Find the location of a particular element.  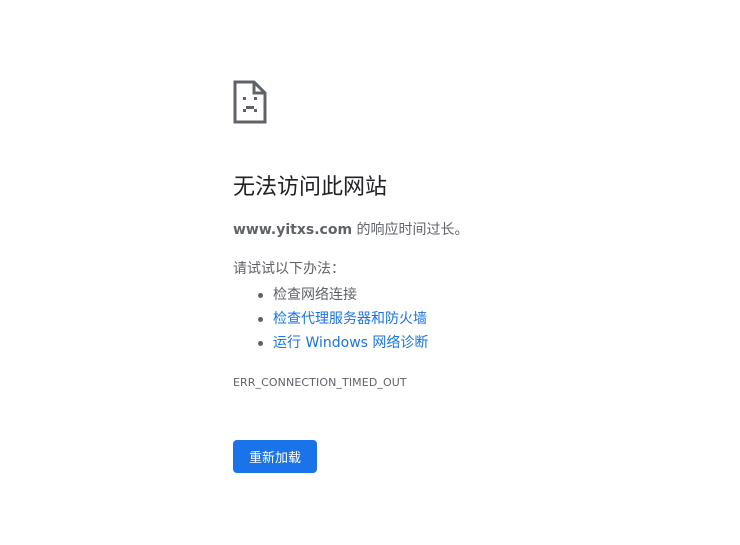

error-summary: www.yitxs.com 的响应时间过长。 is located at coordinates (473, 230).